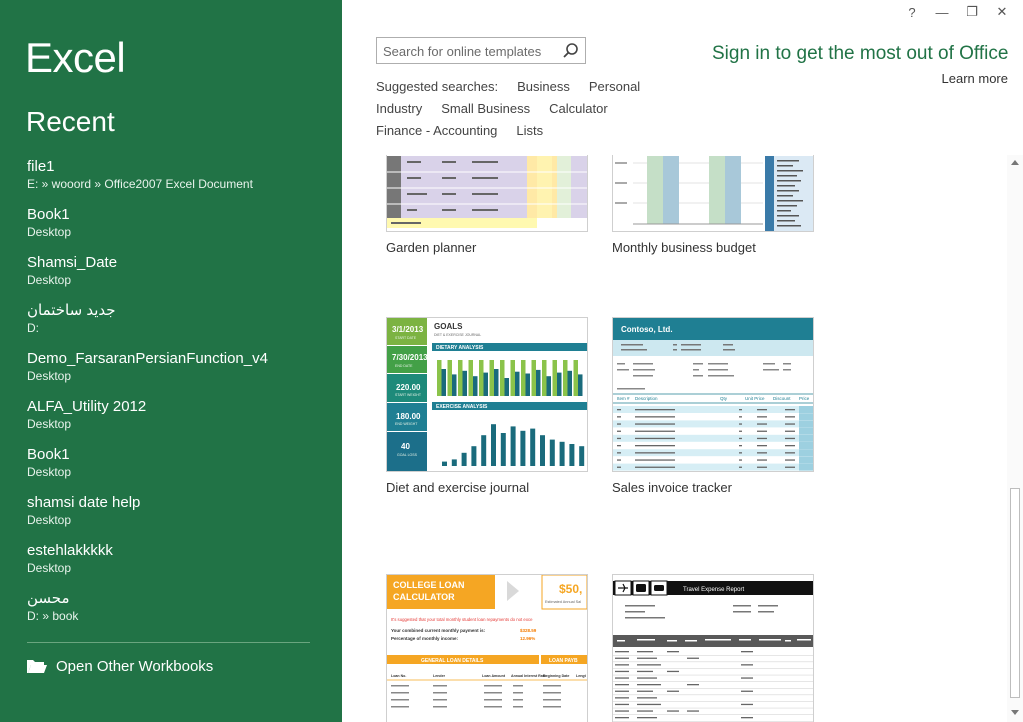  I want to click on suggested-search-link: Lists, so click(529, 131).